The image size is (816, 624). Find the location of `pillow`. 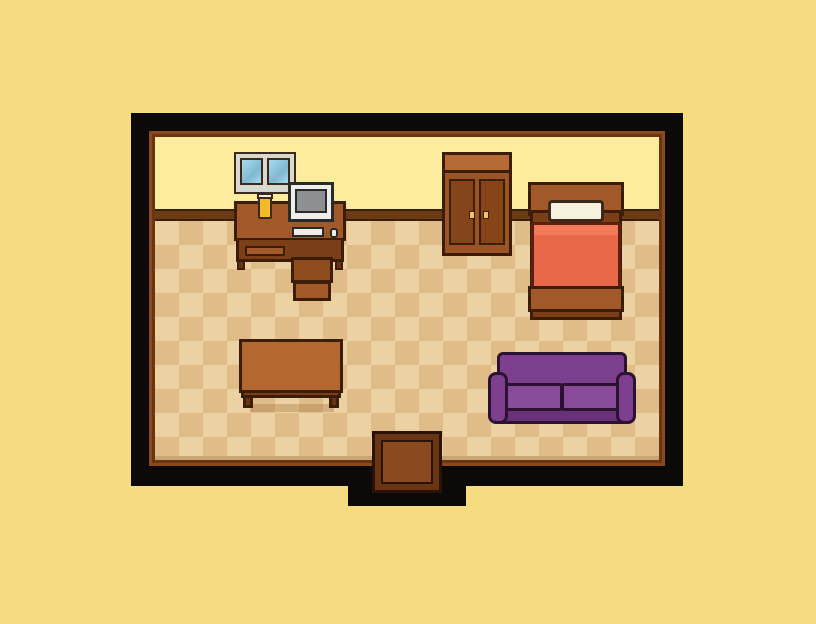

pillow is located at coordinates (576, 211).